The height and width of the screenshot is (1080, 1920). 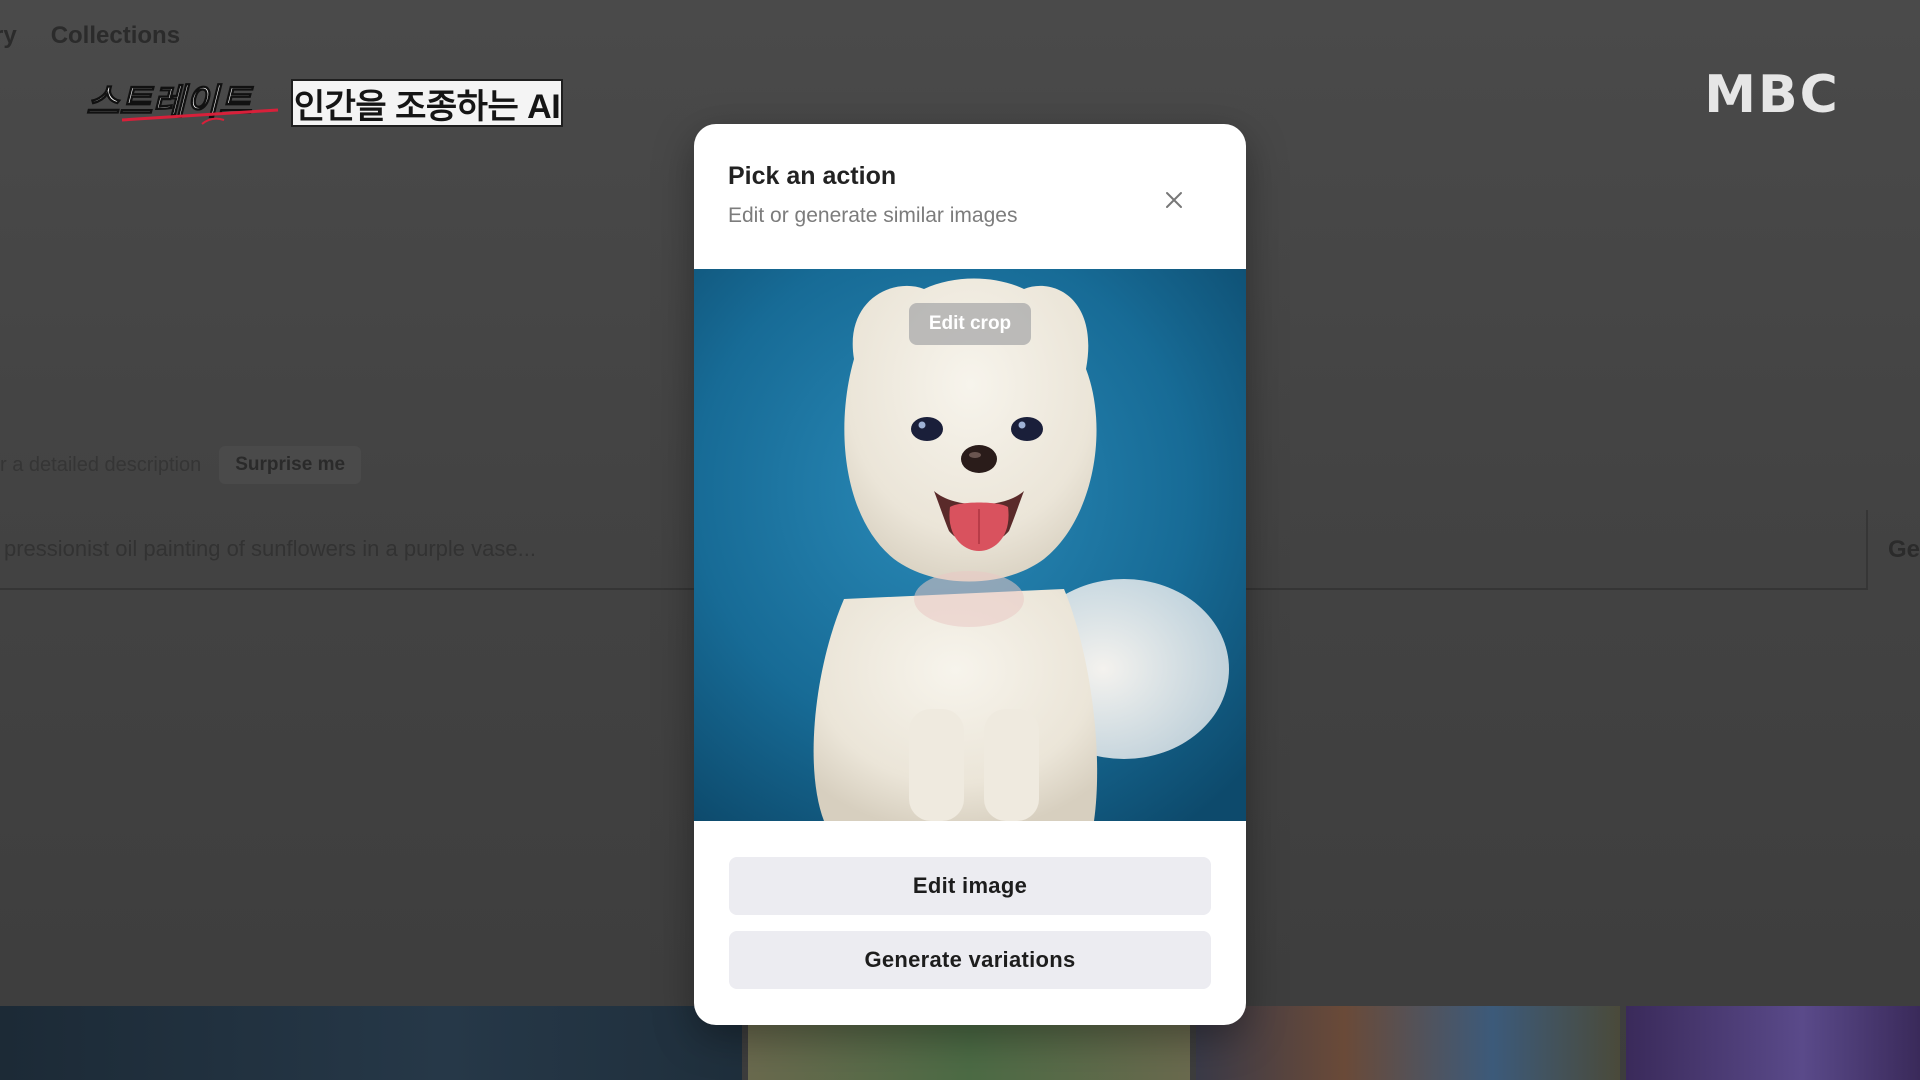 I want to click on prompt-hint: r a detailed description, so click(x=101, y=464).